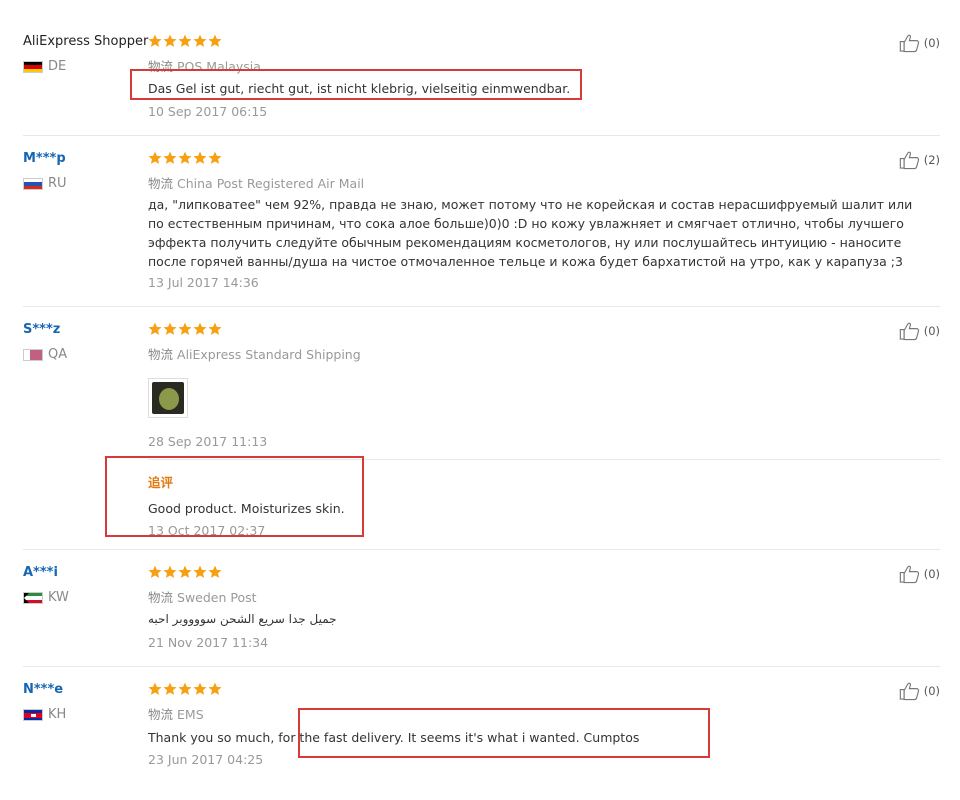  I want to click on country-flag-kh, so click(33, 715).